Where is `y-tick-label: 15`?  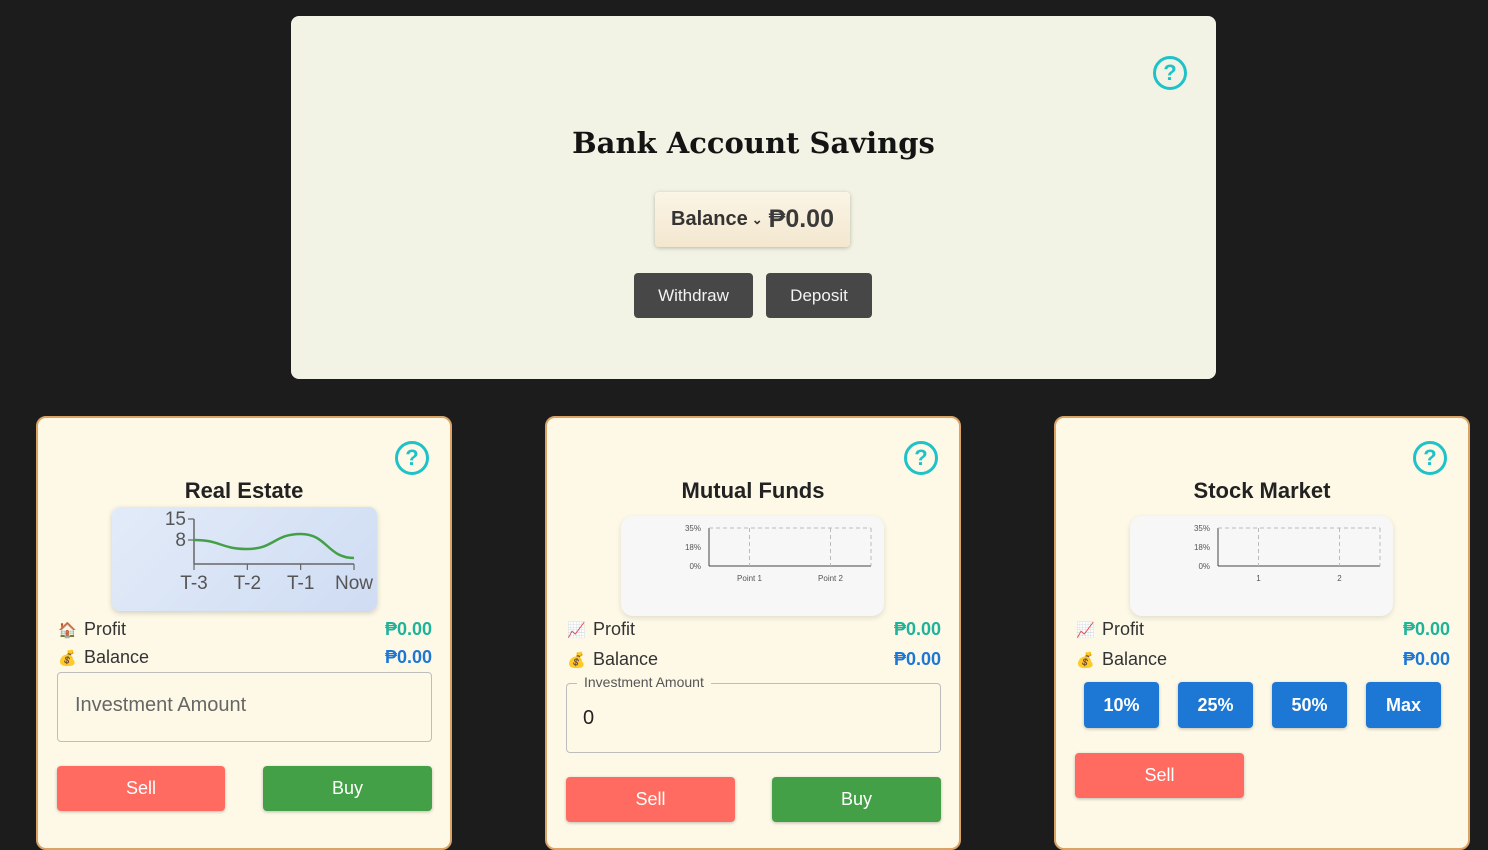
y-tick-label: 15 is located at coordinates (175, 519).